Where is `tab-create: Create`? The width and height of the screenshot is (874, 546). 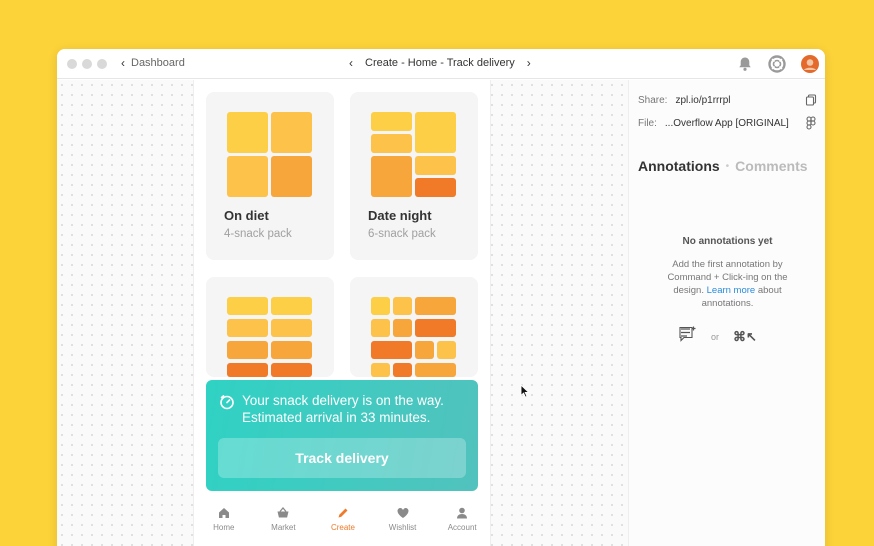 tab-create: Create is located at coordinates (343, 526).